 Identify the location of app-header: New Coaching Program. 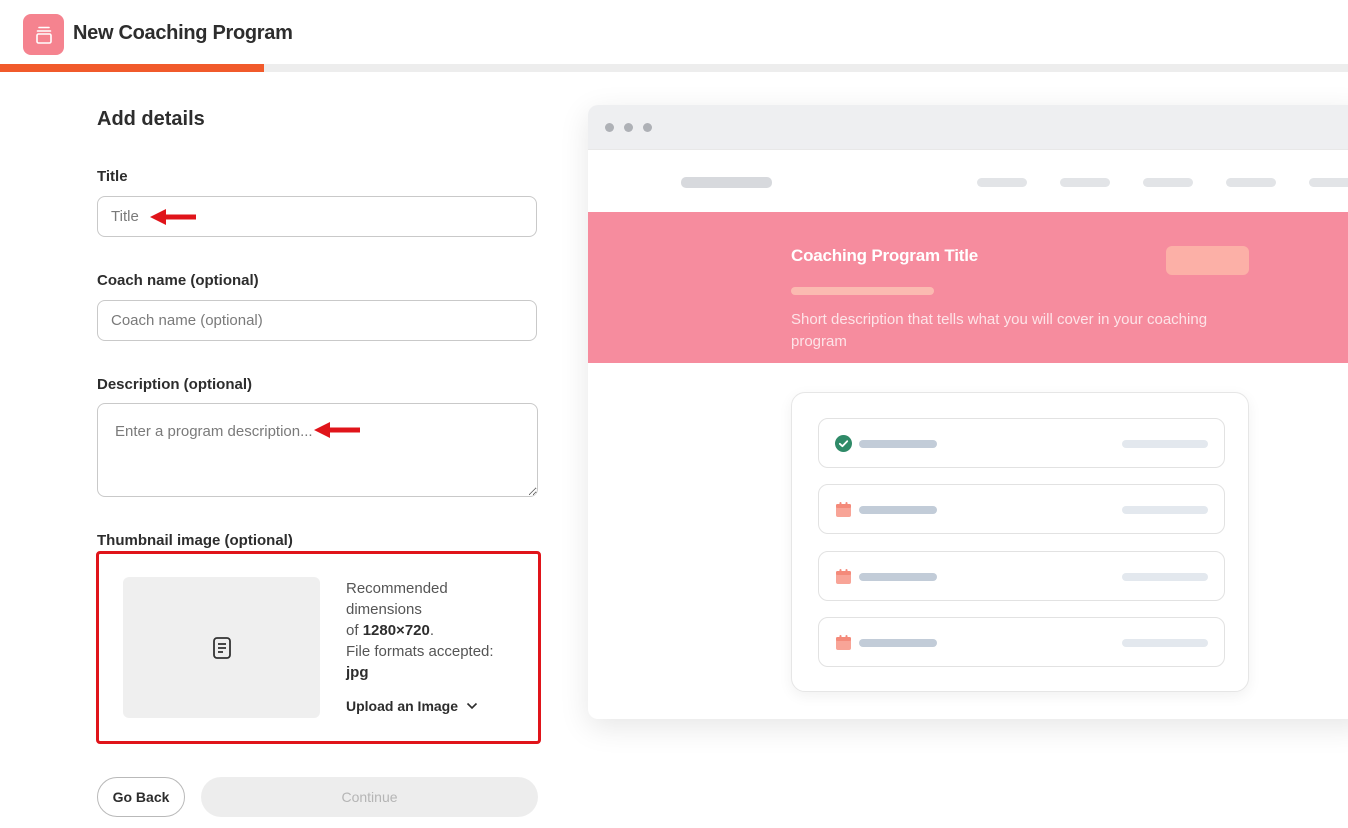
(674, 32).